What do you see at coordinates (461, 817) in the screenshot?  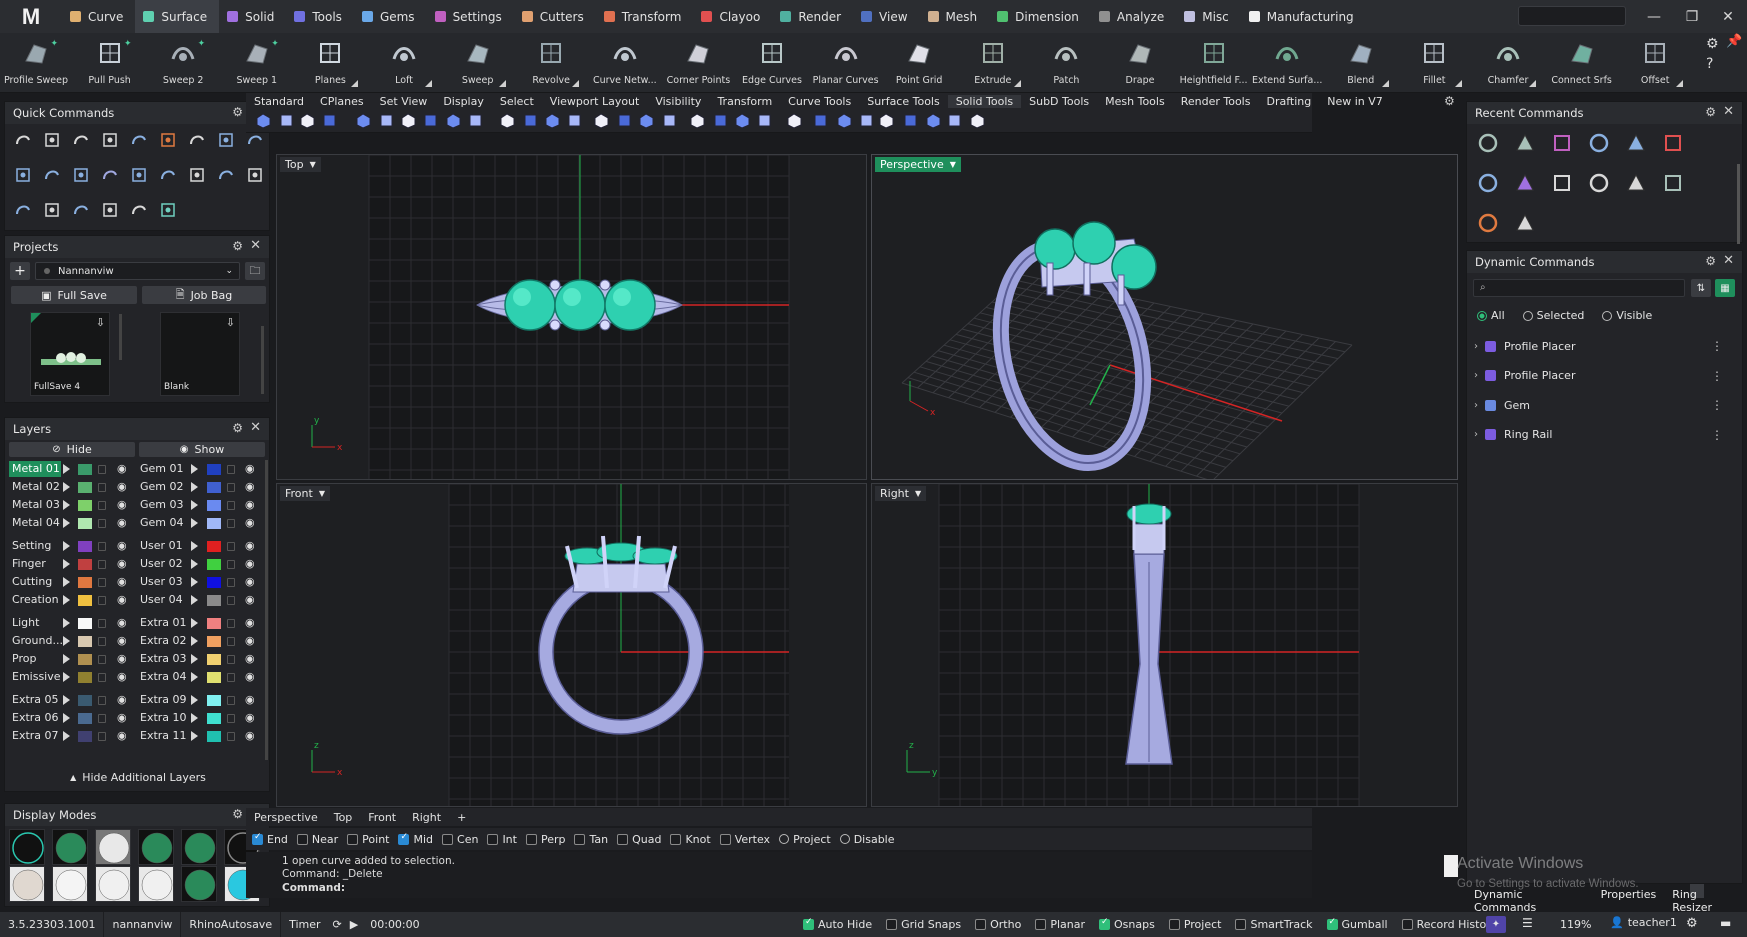 I see `add-viewport-tab-button: +` at bounding box center [461, 817].